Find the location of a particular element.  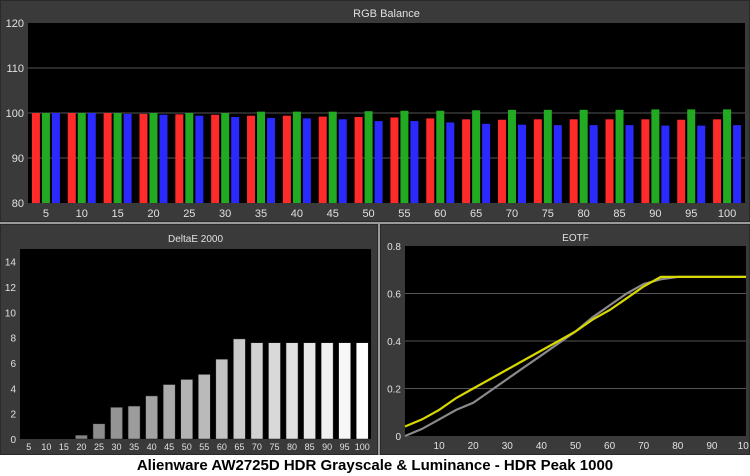

x-tick-label: 90 is located at coordinates (327, 447).